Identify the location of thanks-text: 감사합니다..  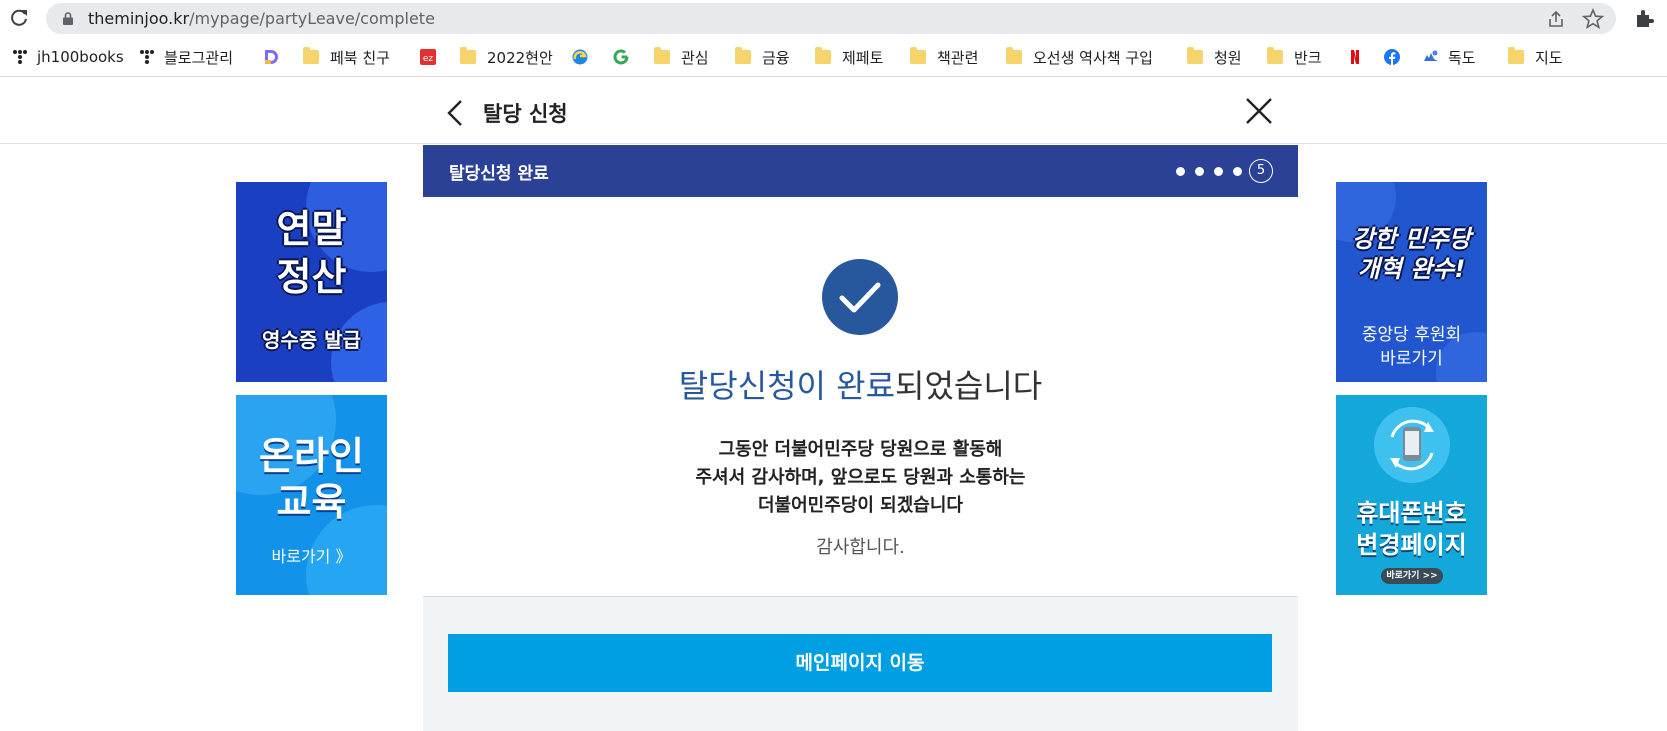
(860, 547).